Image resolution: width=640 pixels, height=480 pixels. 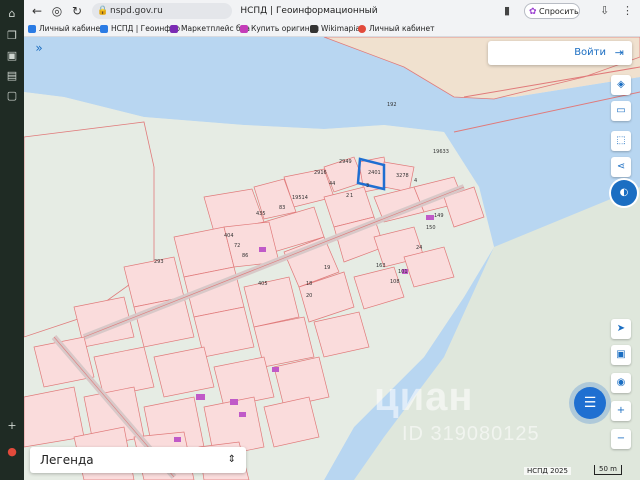 I want to click on ask-button: ✿ Спросить, so click(x=552, y=11).